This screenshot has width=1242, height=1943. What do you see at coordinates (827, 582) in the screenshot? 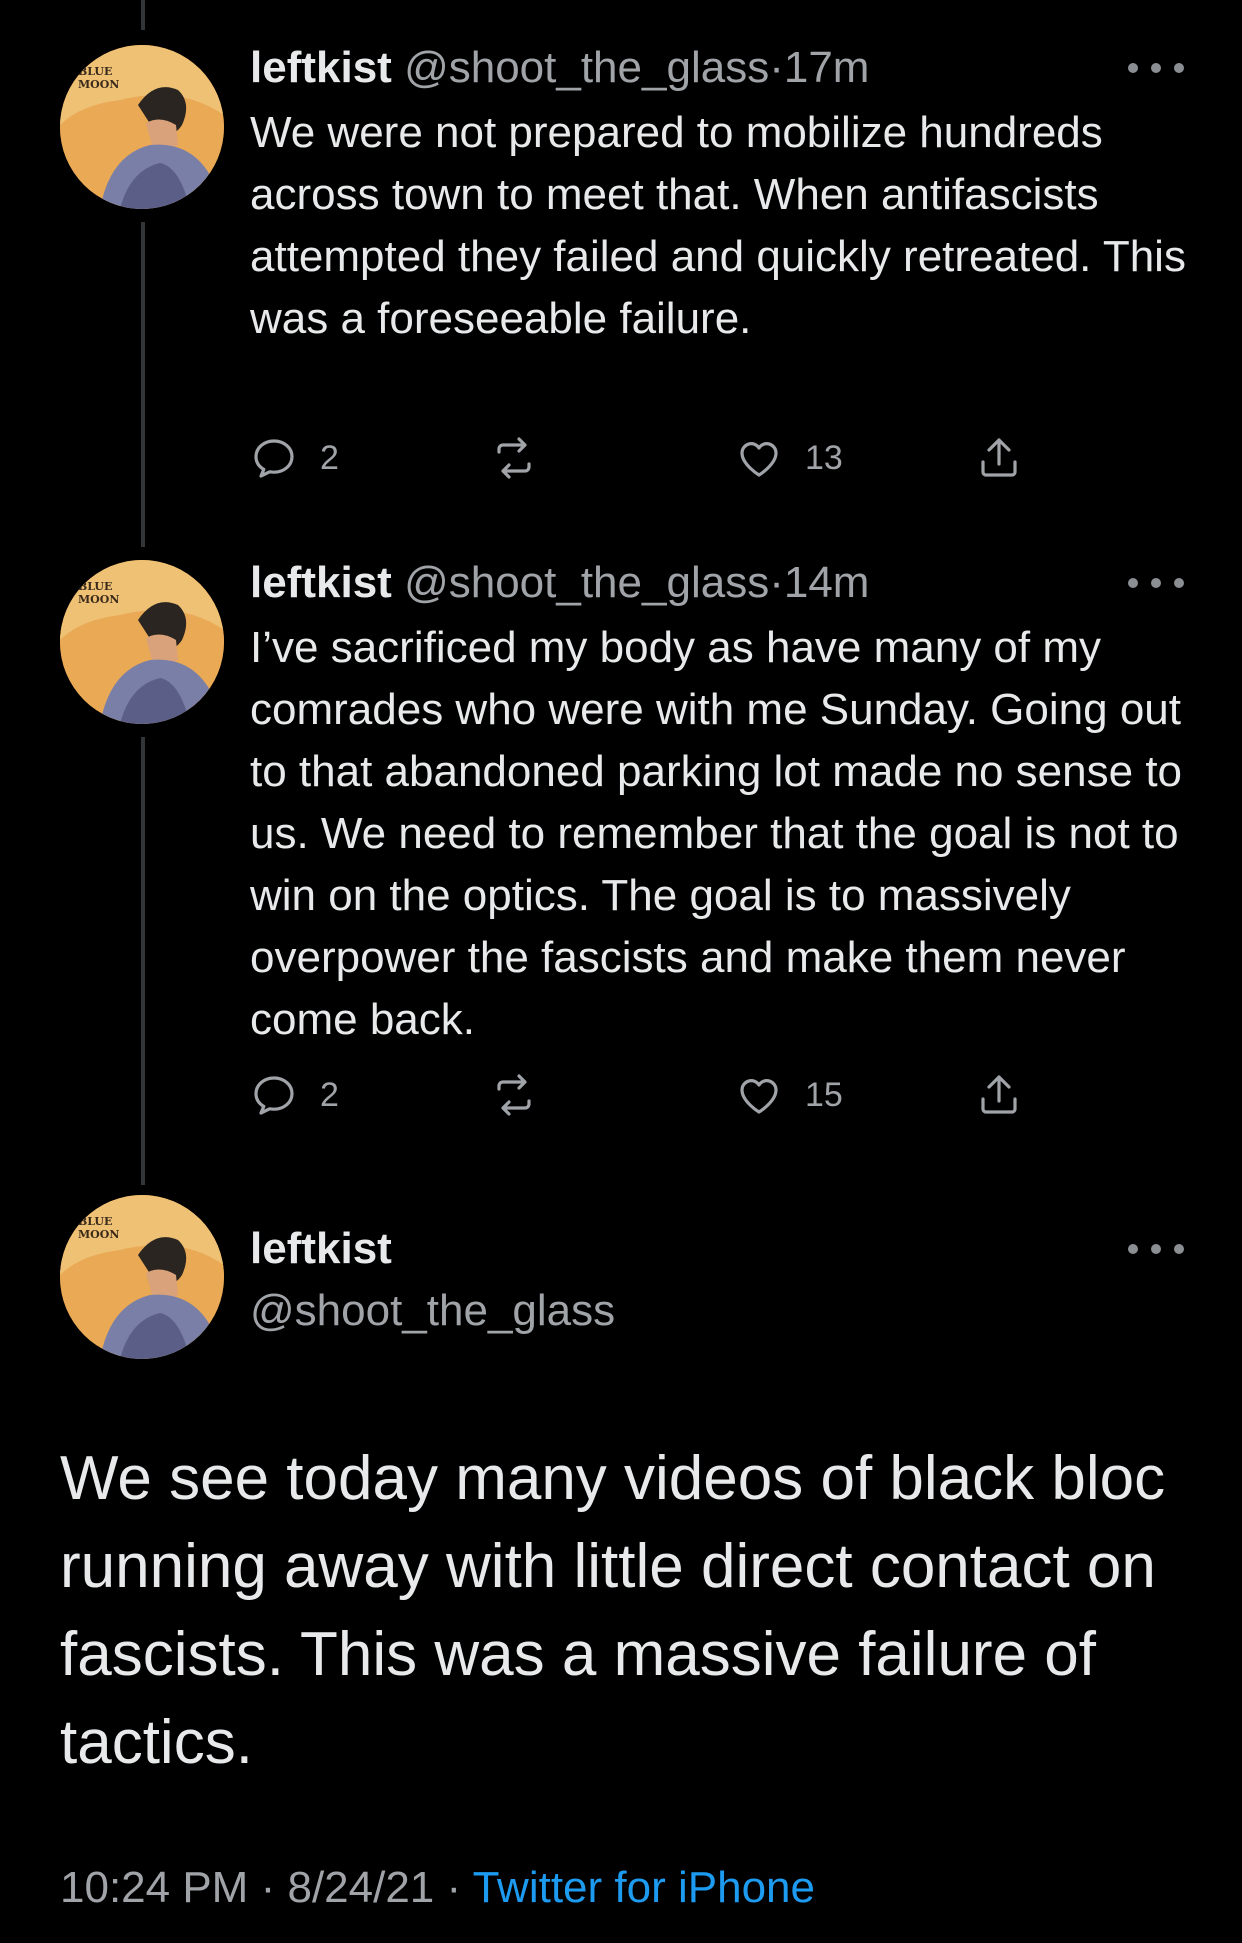
I see `timestamp: 14m` at bounding box center [827, 582].